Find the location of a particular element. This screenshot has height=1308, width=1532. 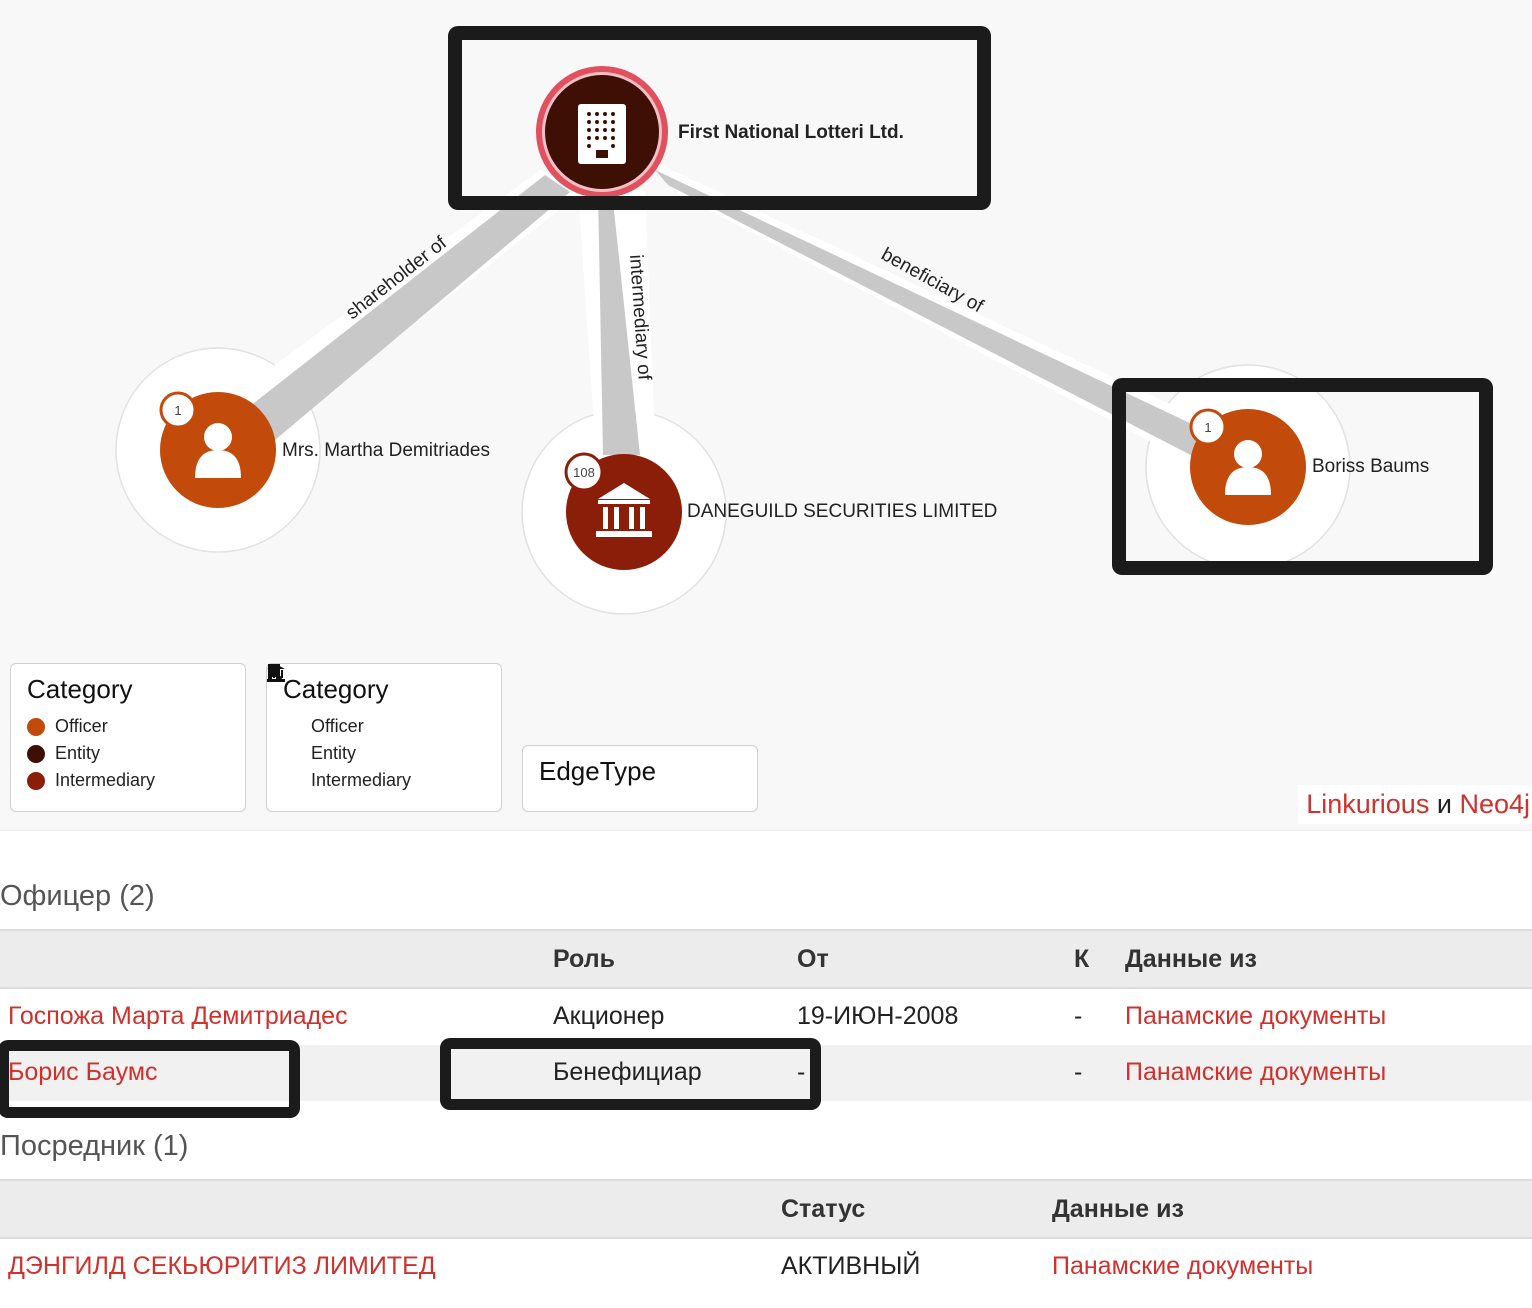

officer-role: Бенефициар is located at coordinates (627, 1072).